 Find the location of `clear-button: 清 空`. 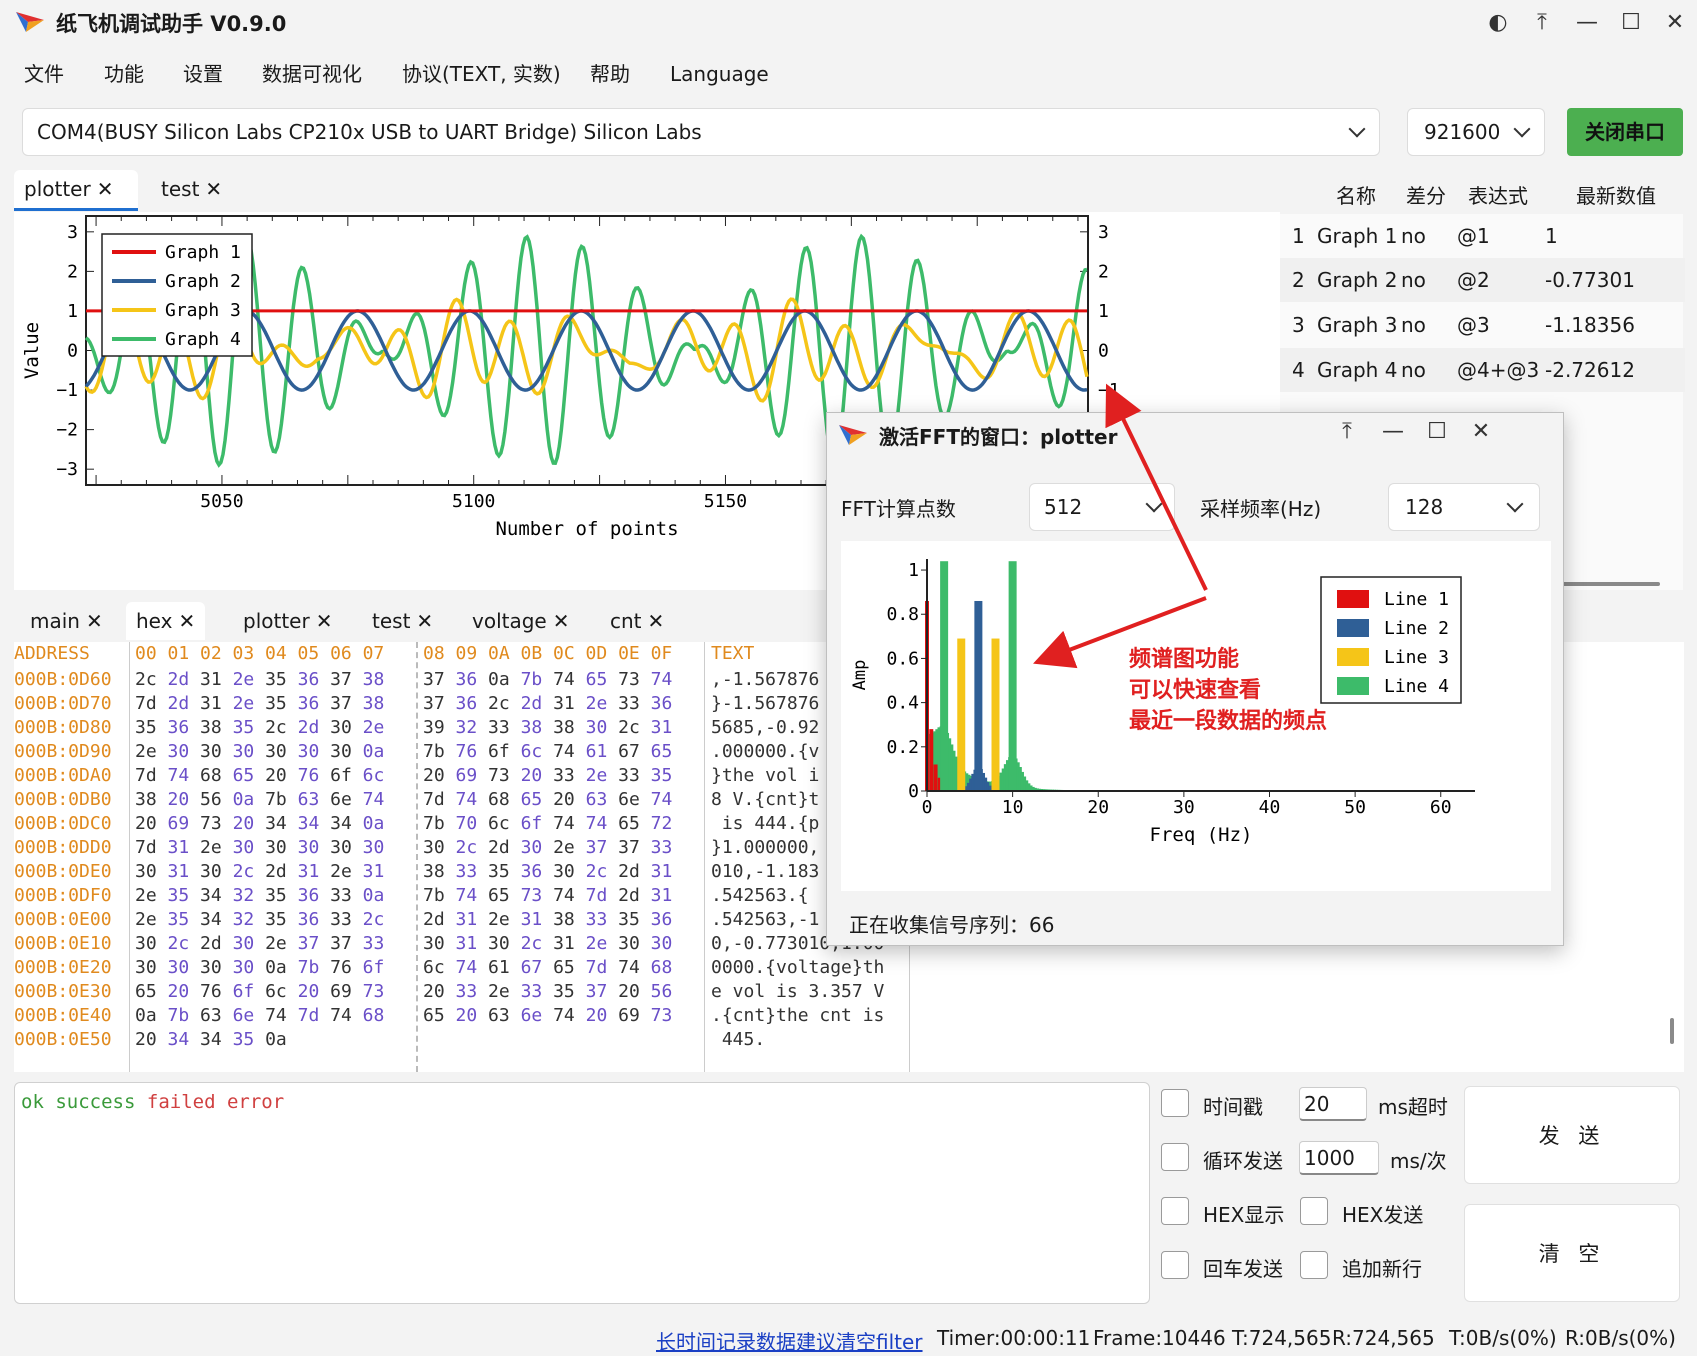

clear-button: 清 空 is located at coordinates (1572, 1253).